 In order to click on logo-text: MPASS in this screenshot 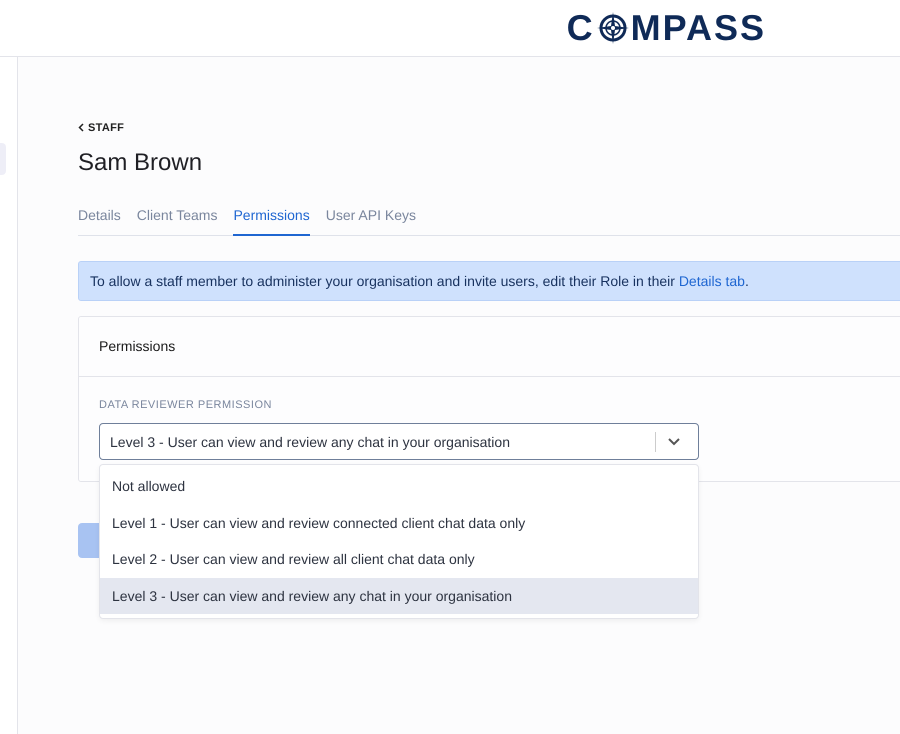, I will do `click(698, 28)`.